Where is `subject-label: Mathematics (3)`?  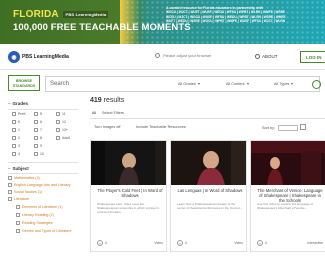 subject-label: Mathematics (3) is located at coordinates (27, 178).